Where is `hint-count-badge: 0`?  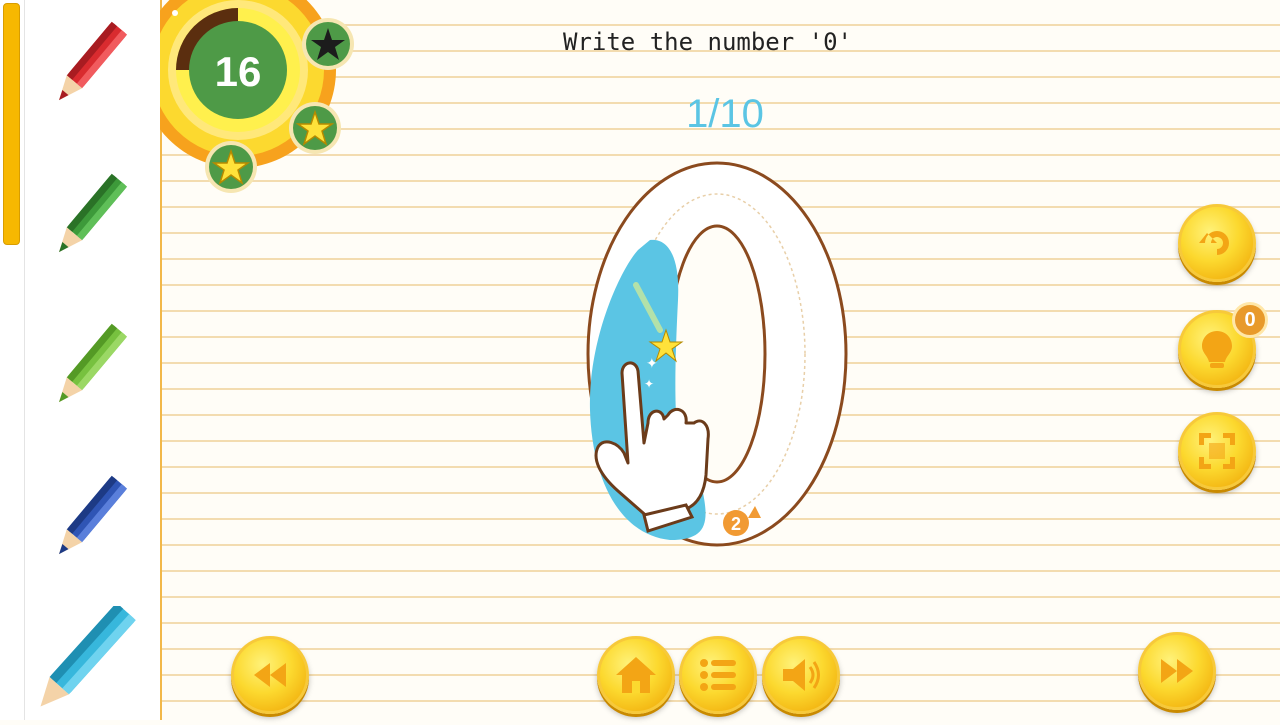 hint-count-badge: 0 is located at coordinates (1250, 320).